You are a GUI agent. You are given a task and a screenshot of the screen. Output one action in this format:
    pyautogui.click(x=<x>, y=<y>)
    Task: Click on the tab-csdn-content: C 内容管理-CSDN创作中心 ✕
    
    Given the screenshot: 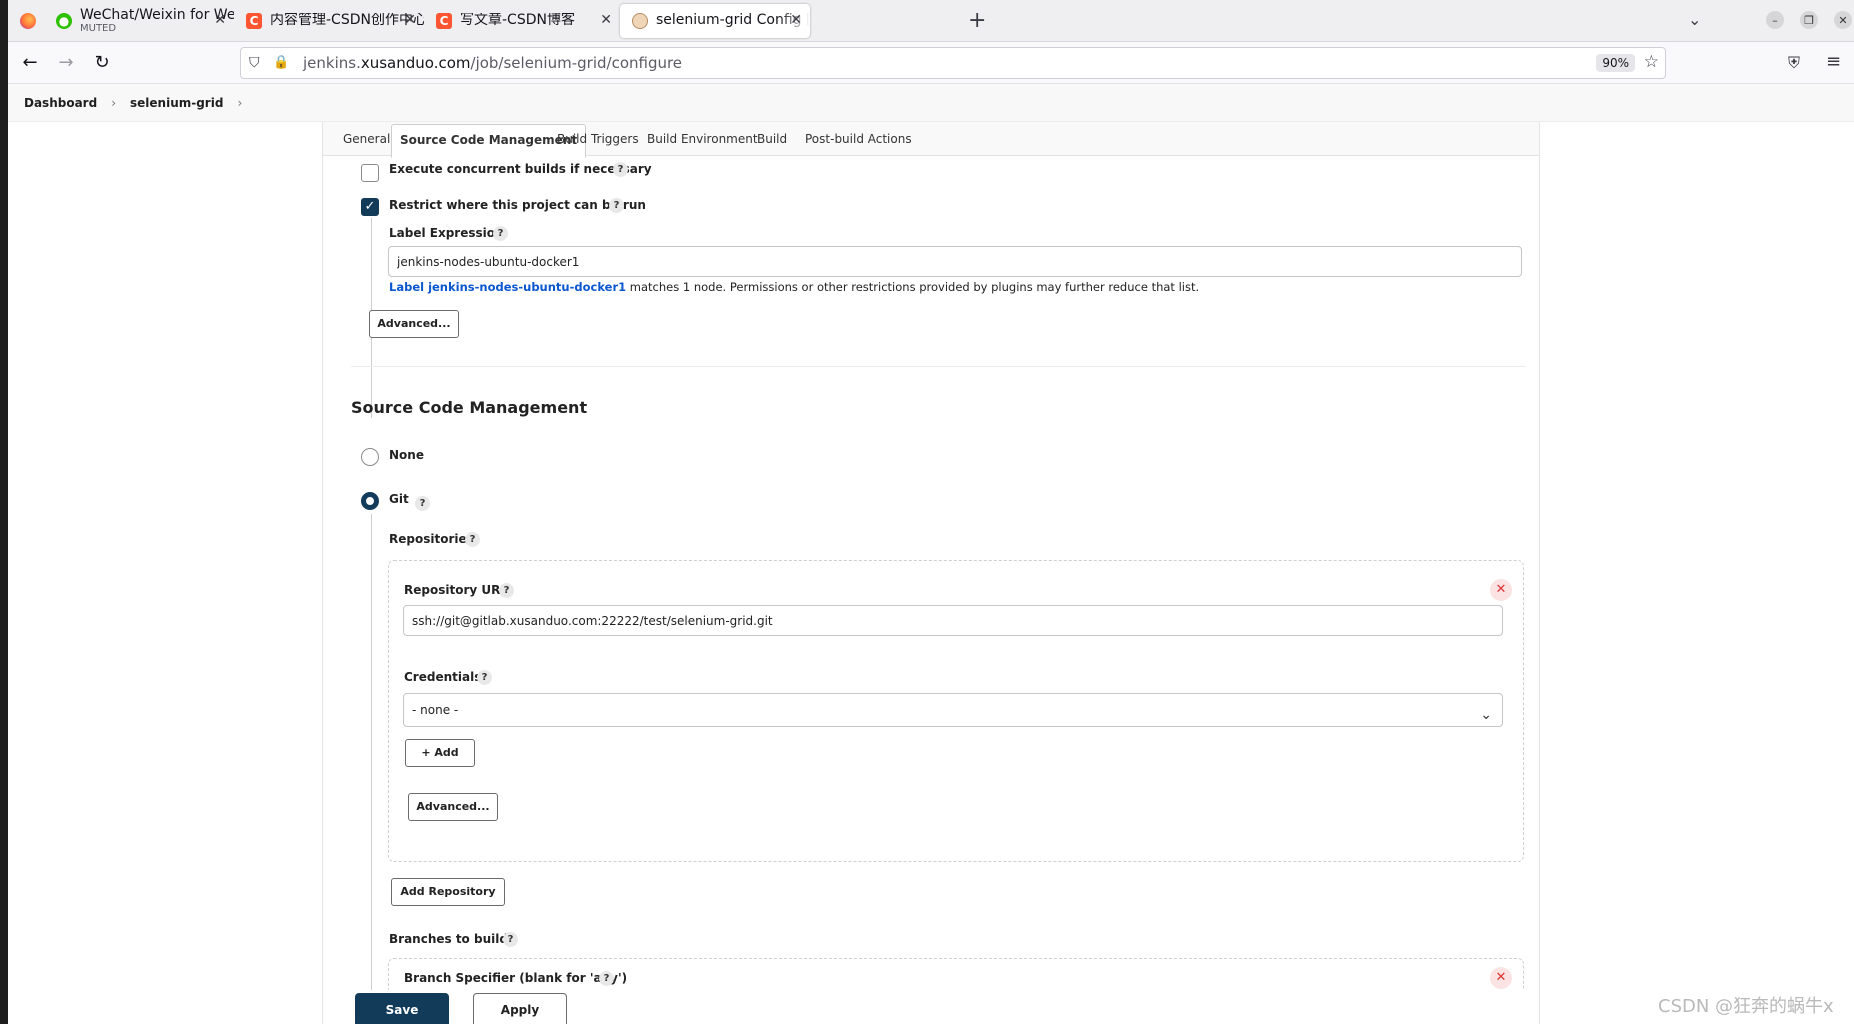 What is the action you would take?
    pyautogui.click(x=329, y=21)
    